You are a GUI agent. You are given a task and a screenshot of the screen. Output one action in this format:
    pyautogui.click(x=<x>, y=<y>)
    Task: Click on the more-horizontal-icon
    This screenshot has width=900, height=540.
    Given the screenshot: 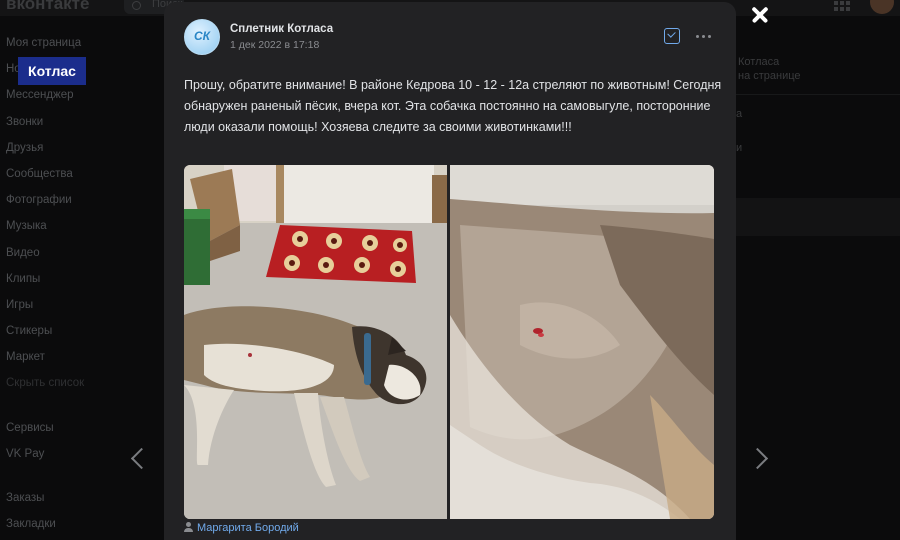 What is the action you would take?
    pyautogui.click(x=703, y=36)
    